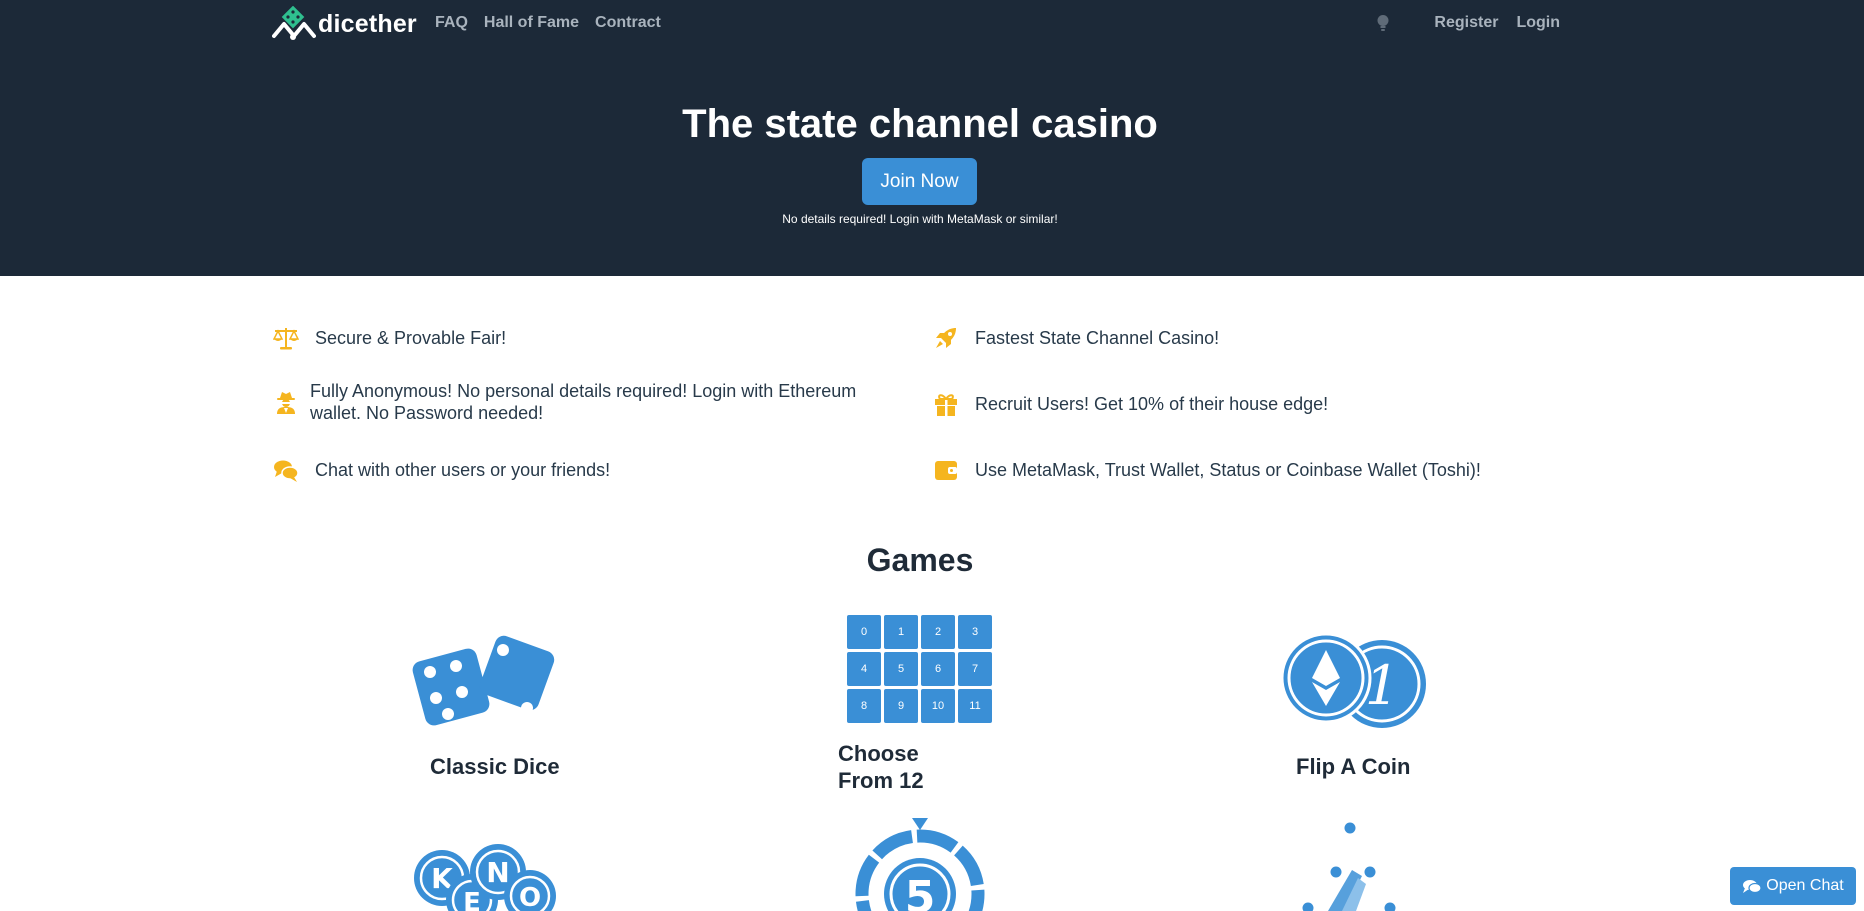 The width and height of the screenshot is (1864, 911). What do you see at coordinates (286, 338) in the screenshot?
I see `scales-icon` at bounding box center [286, 338].